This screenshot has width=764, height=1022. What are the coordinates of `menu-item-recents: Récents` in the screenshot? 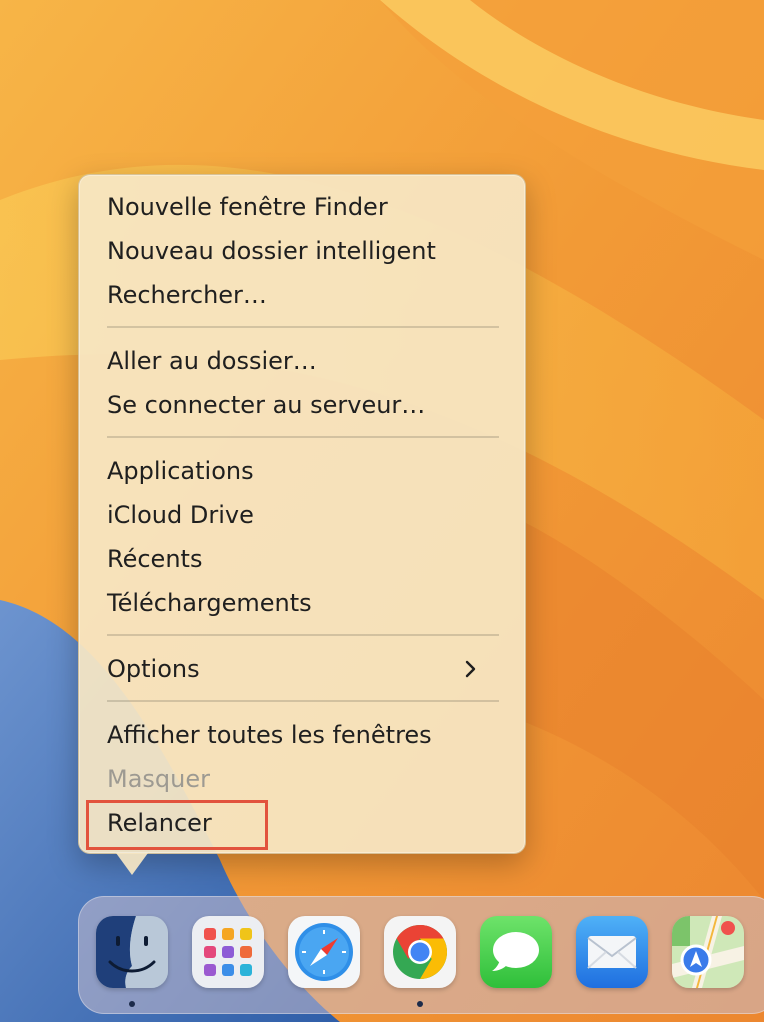 It's located at (307, 559).